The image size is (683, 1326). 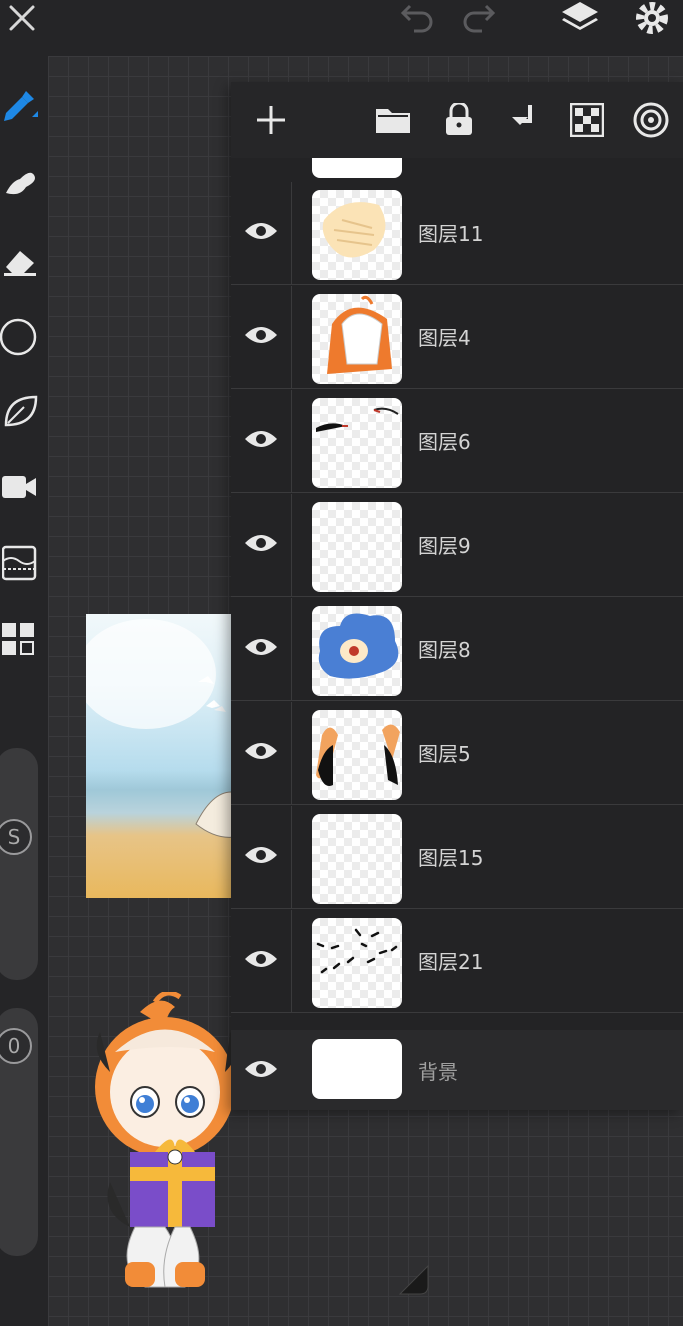 I want to click on brush-size-slider, so click(x=19, y=864).